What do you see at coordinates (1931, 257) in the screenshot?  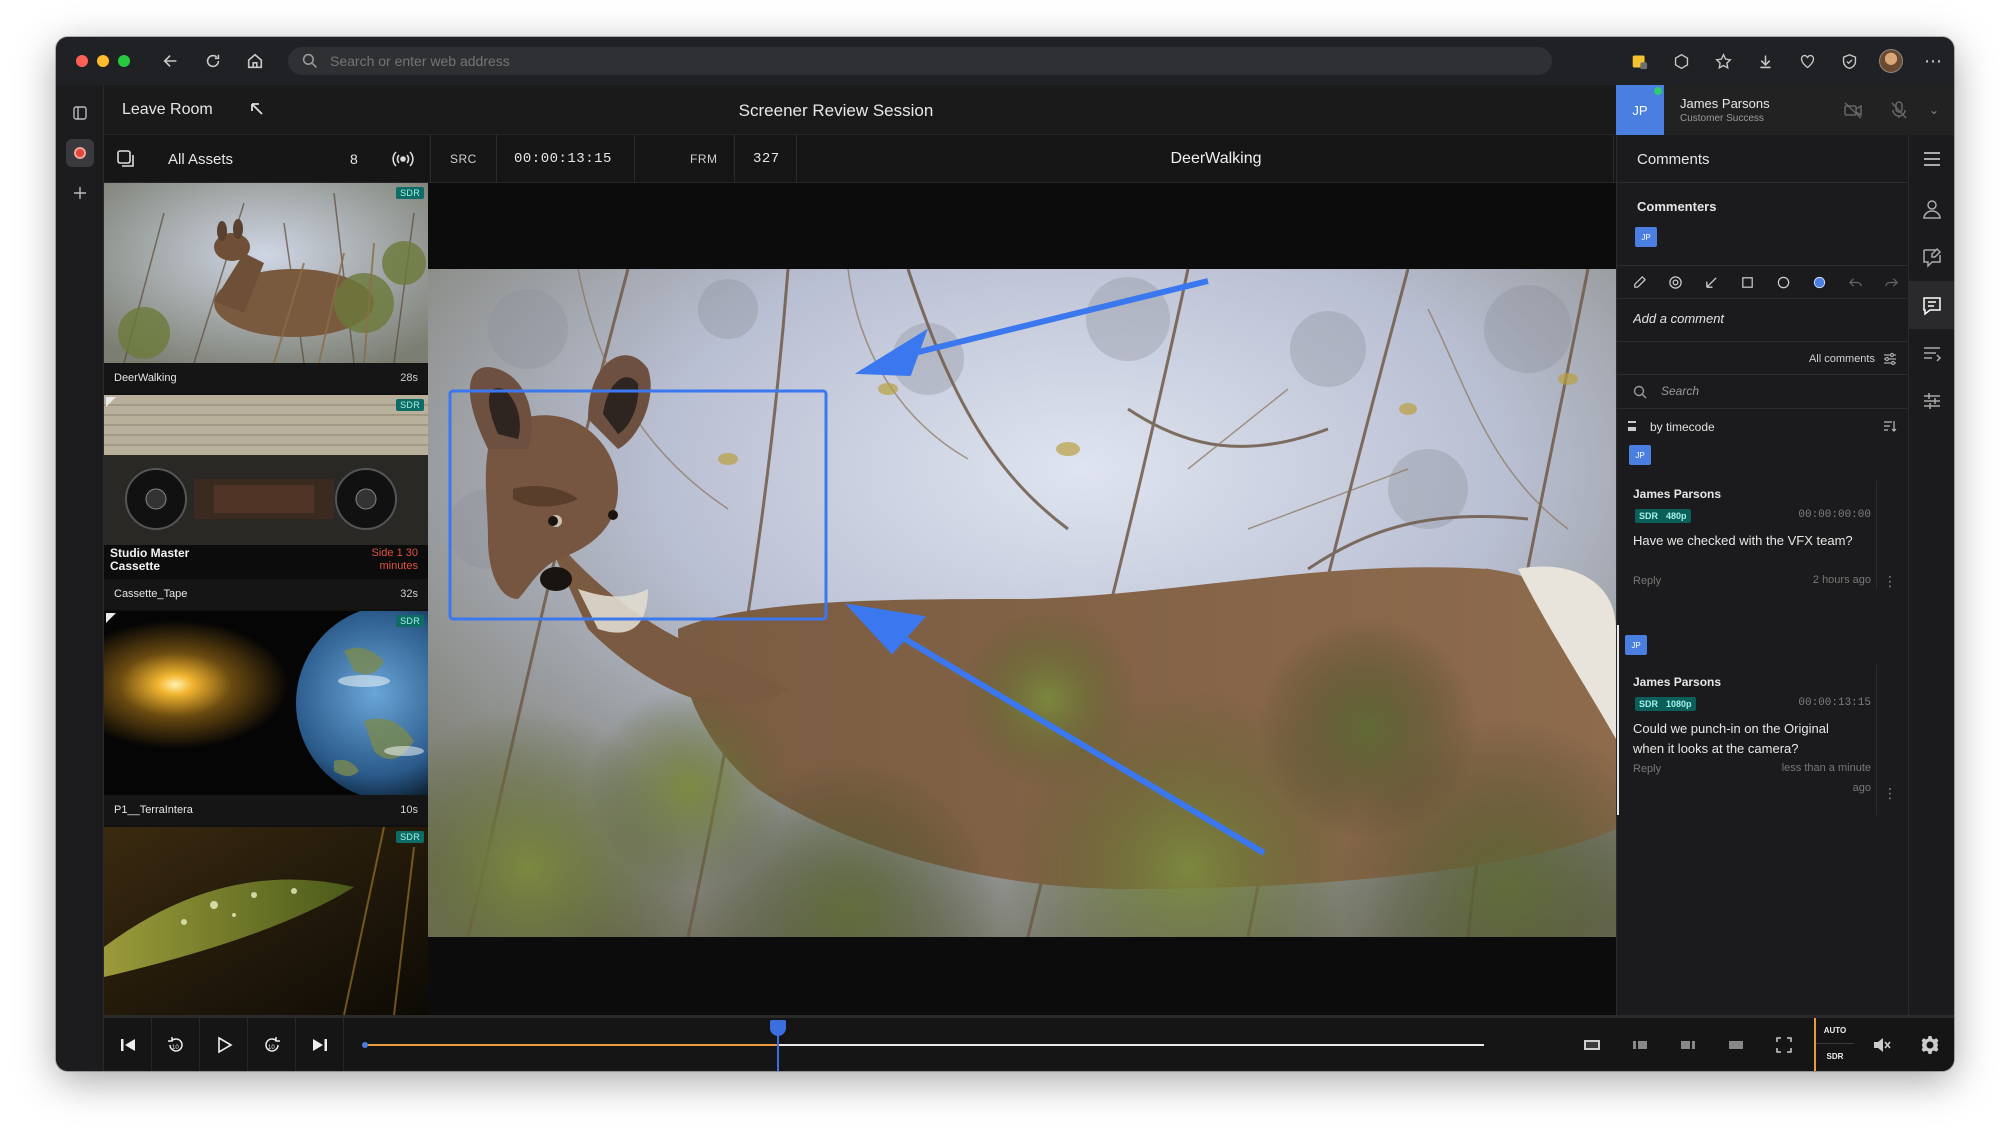 I see `annotate-comment-icon` at bounding box center [1931, 257].